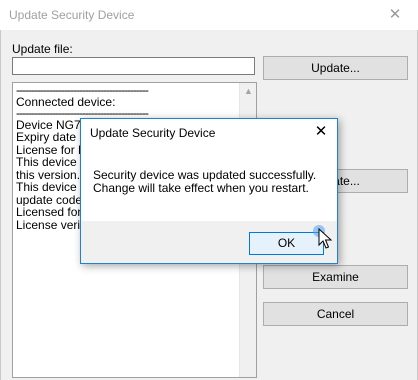  I want to click on update-file-label: Update file:, so click(42, 49).